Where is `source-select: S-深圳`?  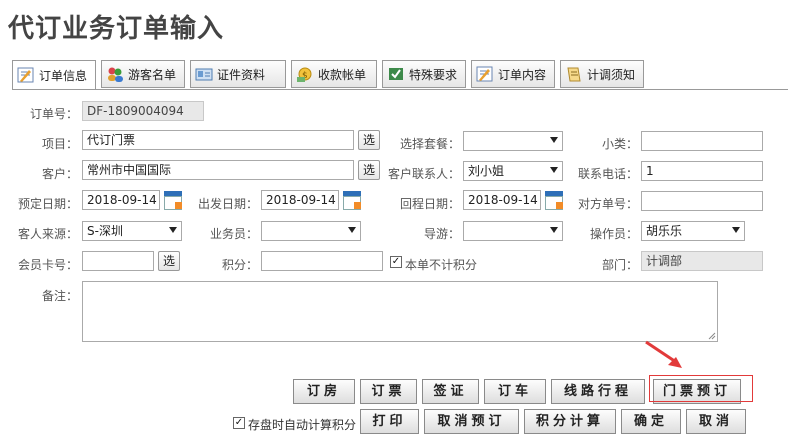 source-select: S-深圳 is located at coordinates (132, 231).